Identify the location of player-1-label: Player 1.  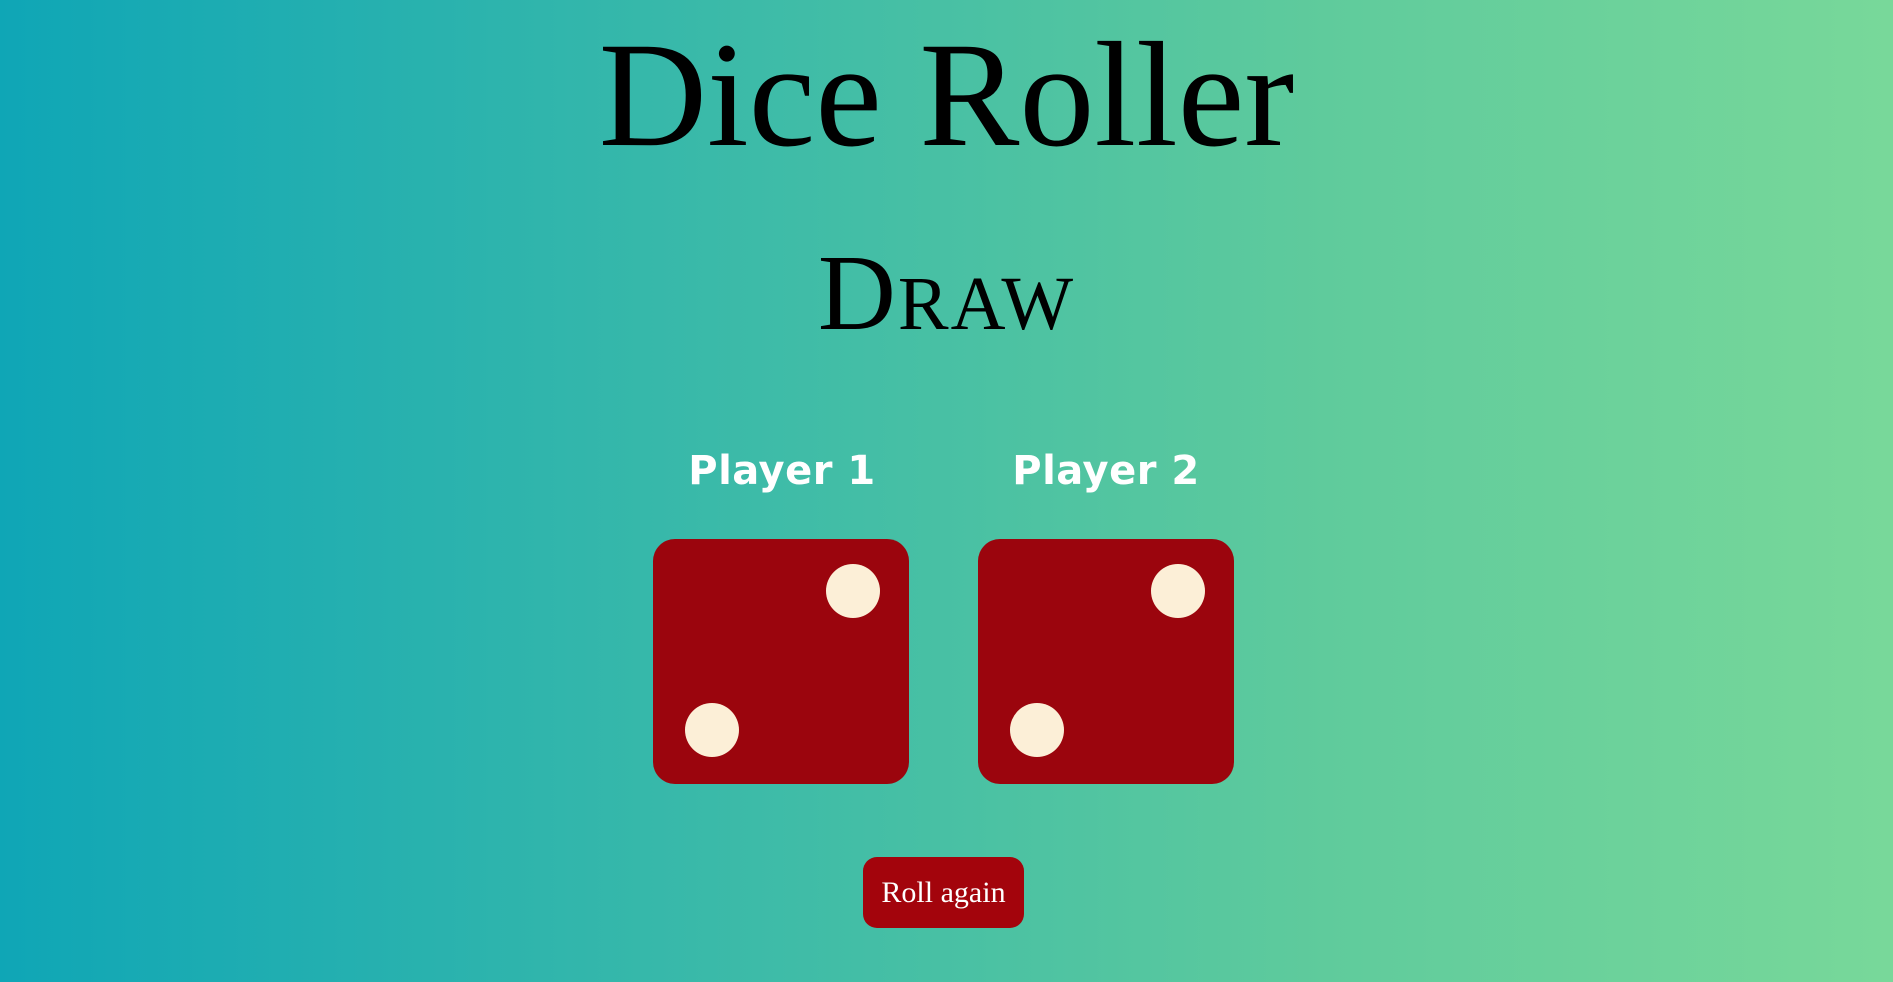
(782, 471).